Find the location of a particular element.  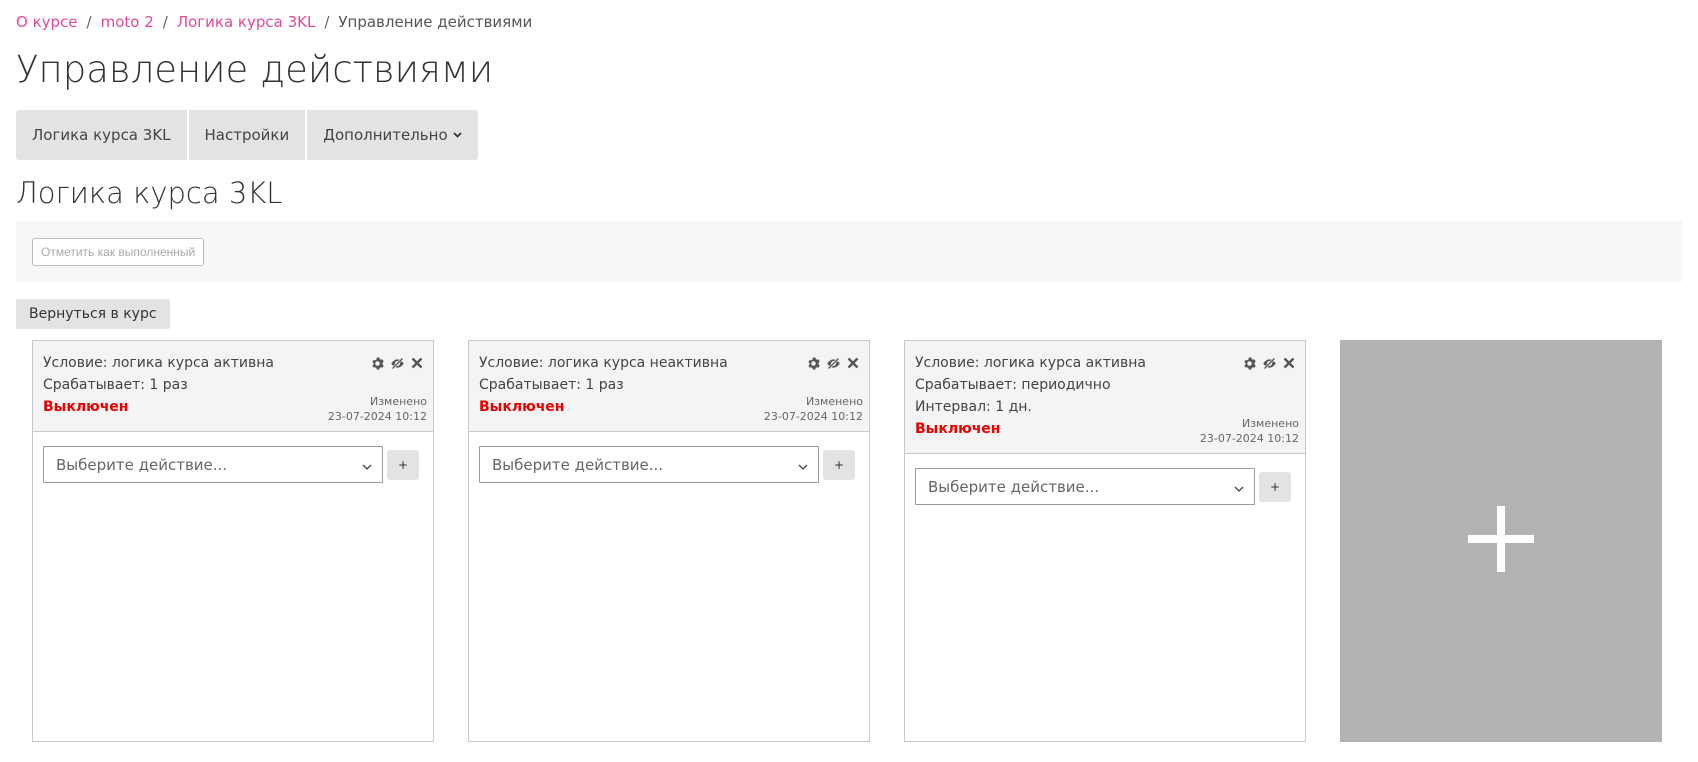

tab-label: Настройки is located at coordinates (247, 135).